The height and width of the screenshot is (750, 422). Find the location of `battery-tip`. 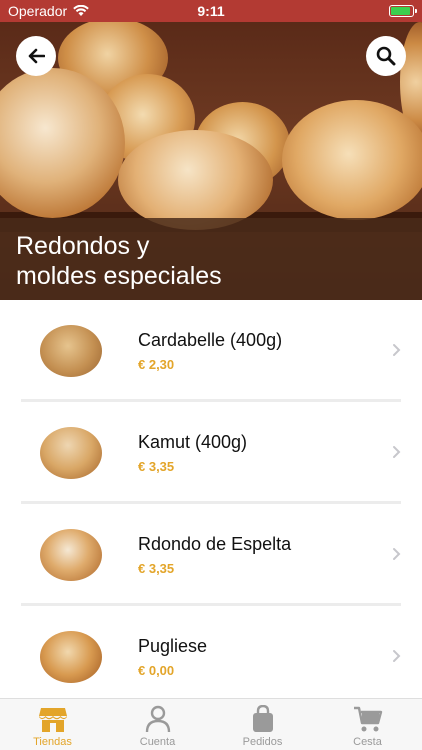

battery-tip is located at coordinates (416, 11).